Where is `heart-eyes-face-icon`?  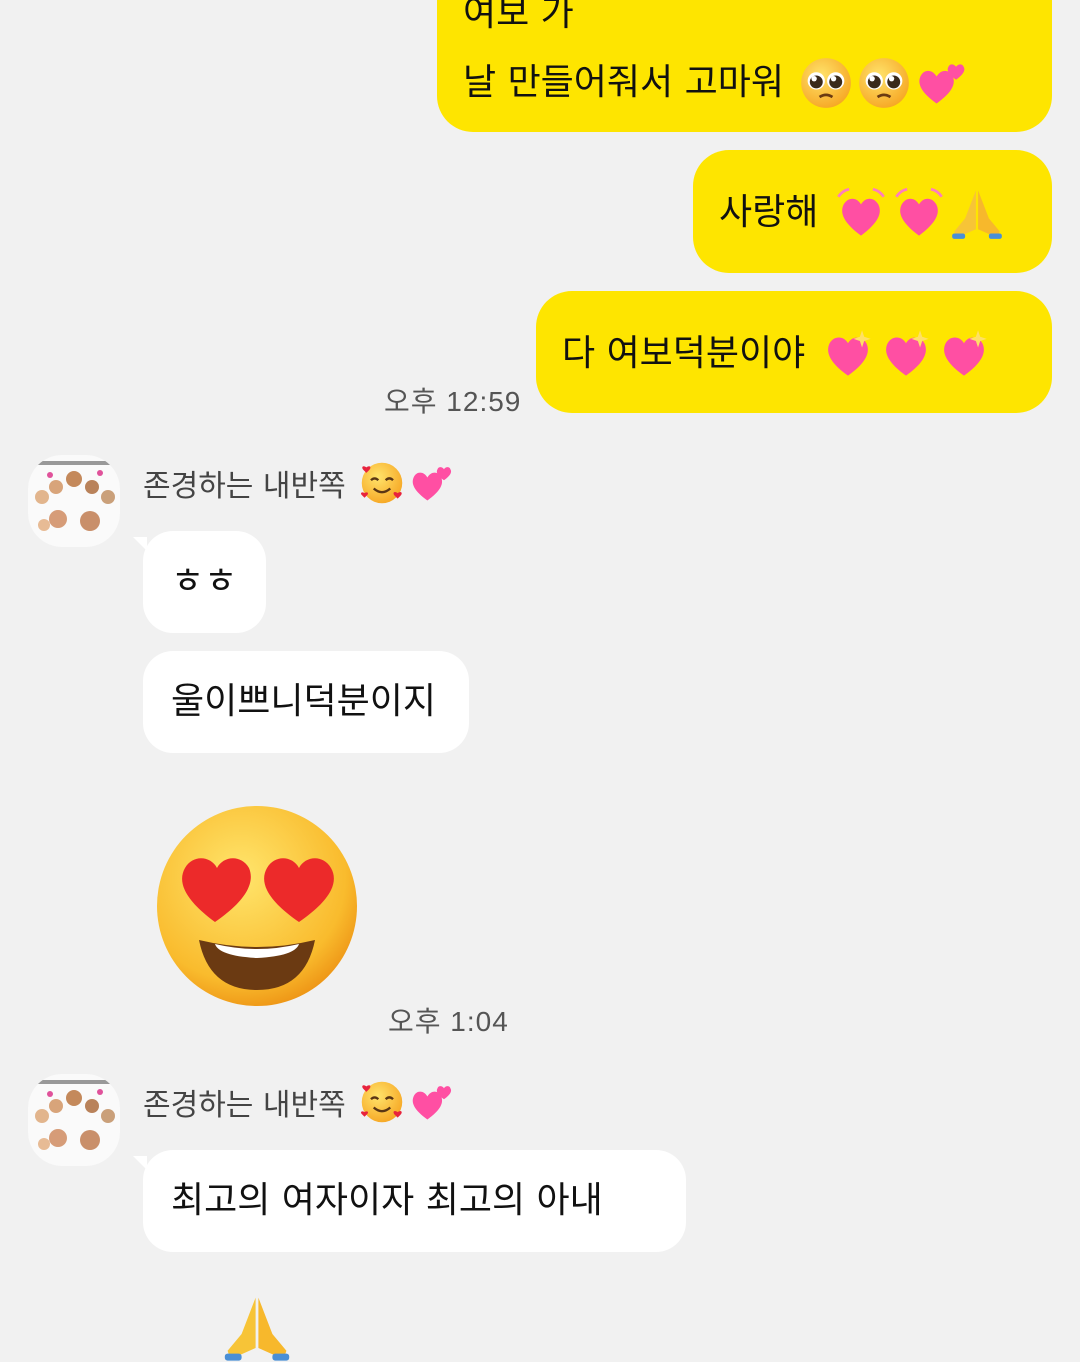
heart-eyes-face-icon is located at coordinates (257, 906).